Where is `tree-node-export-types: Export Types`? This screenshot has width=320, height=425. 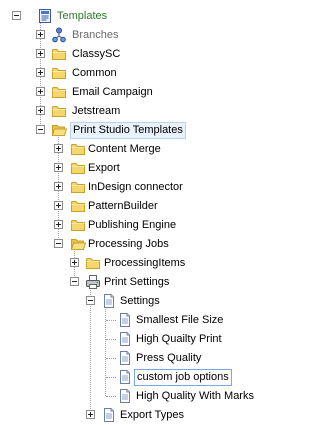
tree-node-export-types: Export Types is located at coordinates (138, 415).